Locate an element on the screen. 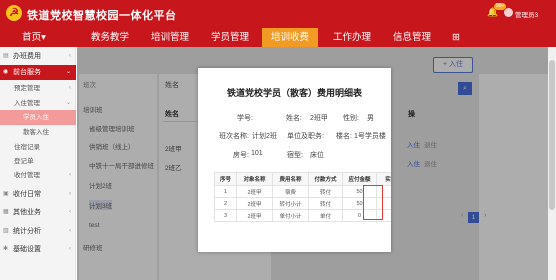  table-cell: 3 is located at coordinates (225, 215).